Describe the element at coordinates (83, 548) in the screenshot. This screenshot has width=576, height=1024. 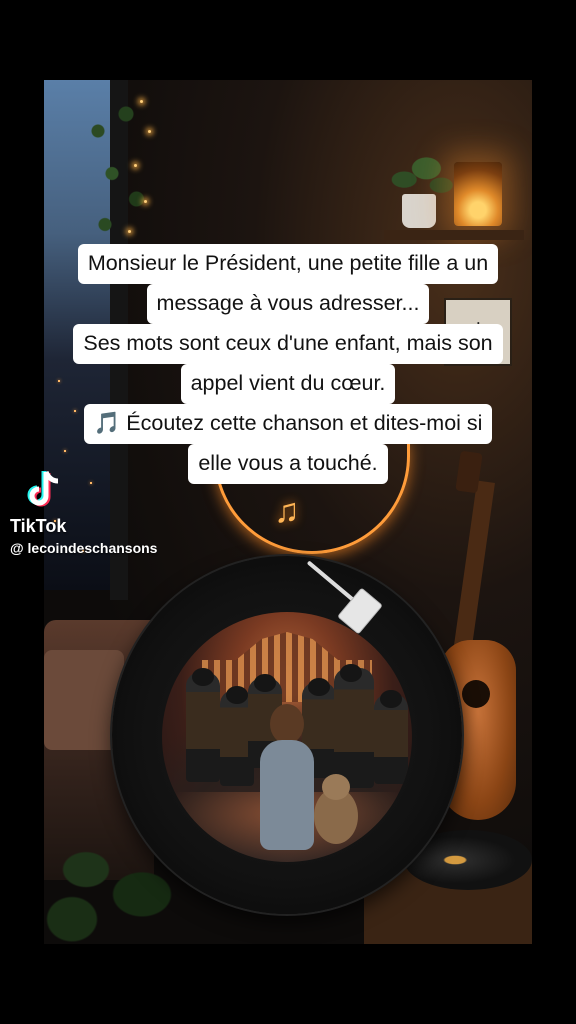
I see `creator-handle: @ lecoindeschansons` at that location.